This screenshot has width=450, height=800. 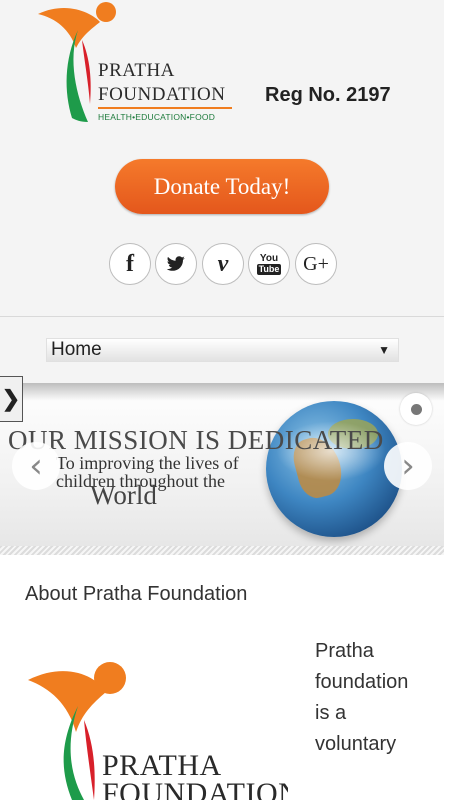 What do you see at coordinates (222, 350) in the screenshot?
I see `nav-select-dropdown: Home ▼` at bounding box center [222, 350].